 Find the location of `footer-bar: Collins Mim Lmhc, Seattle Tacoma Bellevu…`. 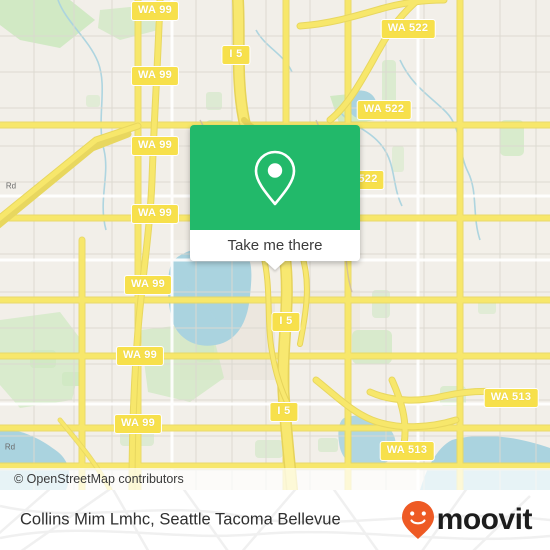

footer-bar: Collins Mim Lmhc, Seattle Tacoma Bellevu… is located at coordinates (275, 520).